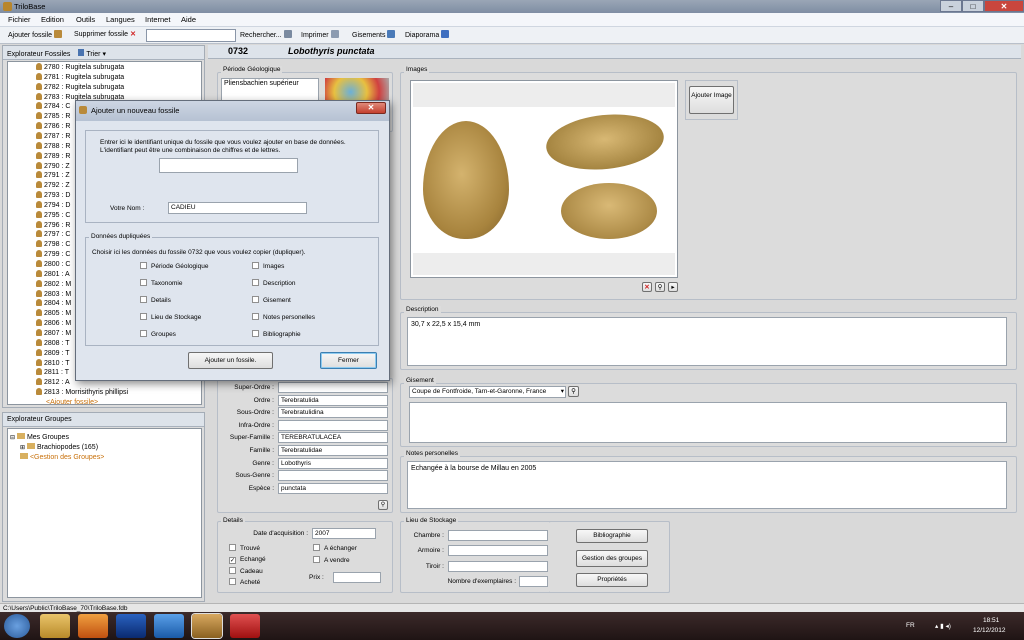  I want to click on tree-item-fossil: 2802 : M, so click(53, 284).